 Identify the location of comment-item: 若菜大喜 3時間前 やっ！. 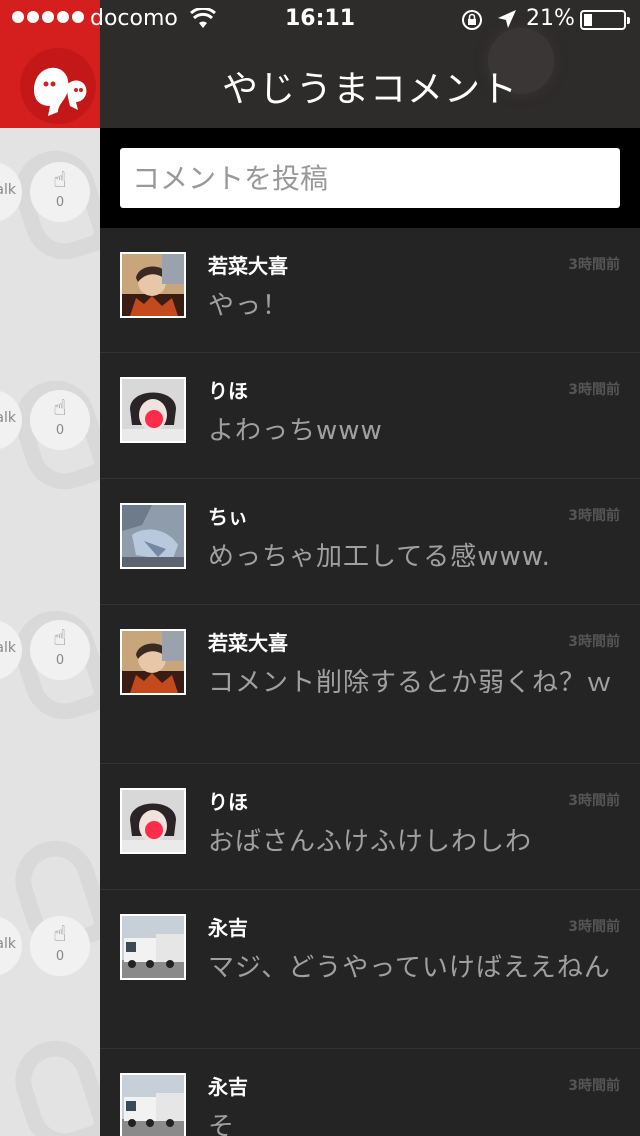
(370, 290).